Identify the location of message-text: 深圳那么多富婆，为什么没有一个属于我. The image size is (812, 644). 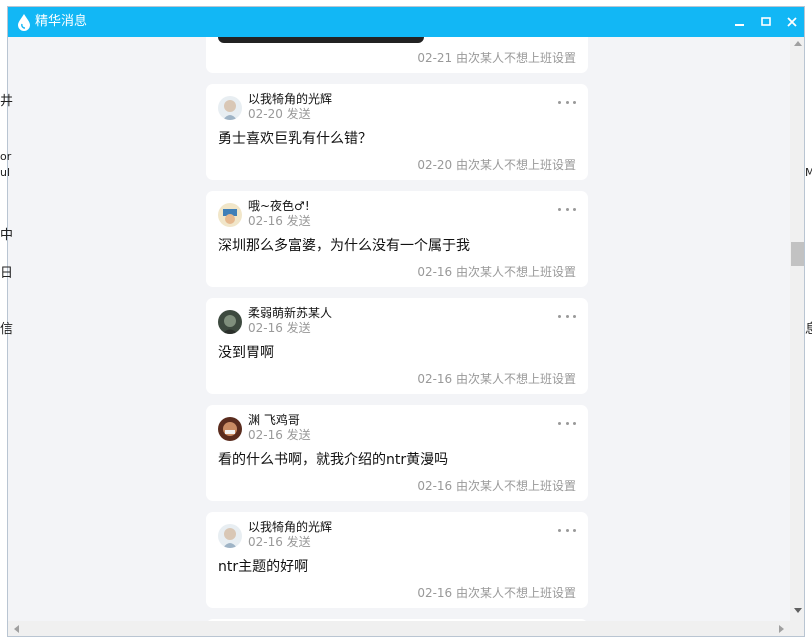
(344, 246).